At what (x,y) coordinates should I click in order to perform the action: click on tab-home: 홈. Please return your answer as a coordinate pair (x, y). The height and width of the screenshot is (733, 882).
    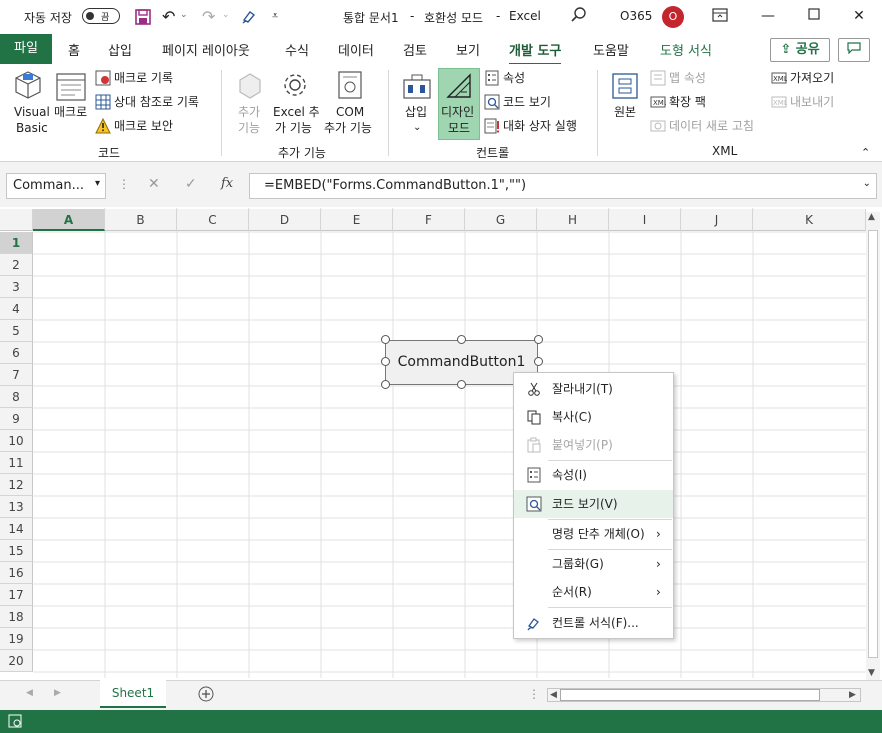
    Looking at the image, I should click on (74, 49).